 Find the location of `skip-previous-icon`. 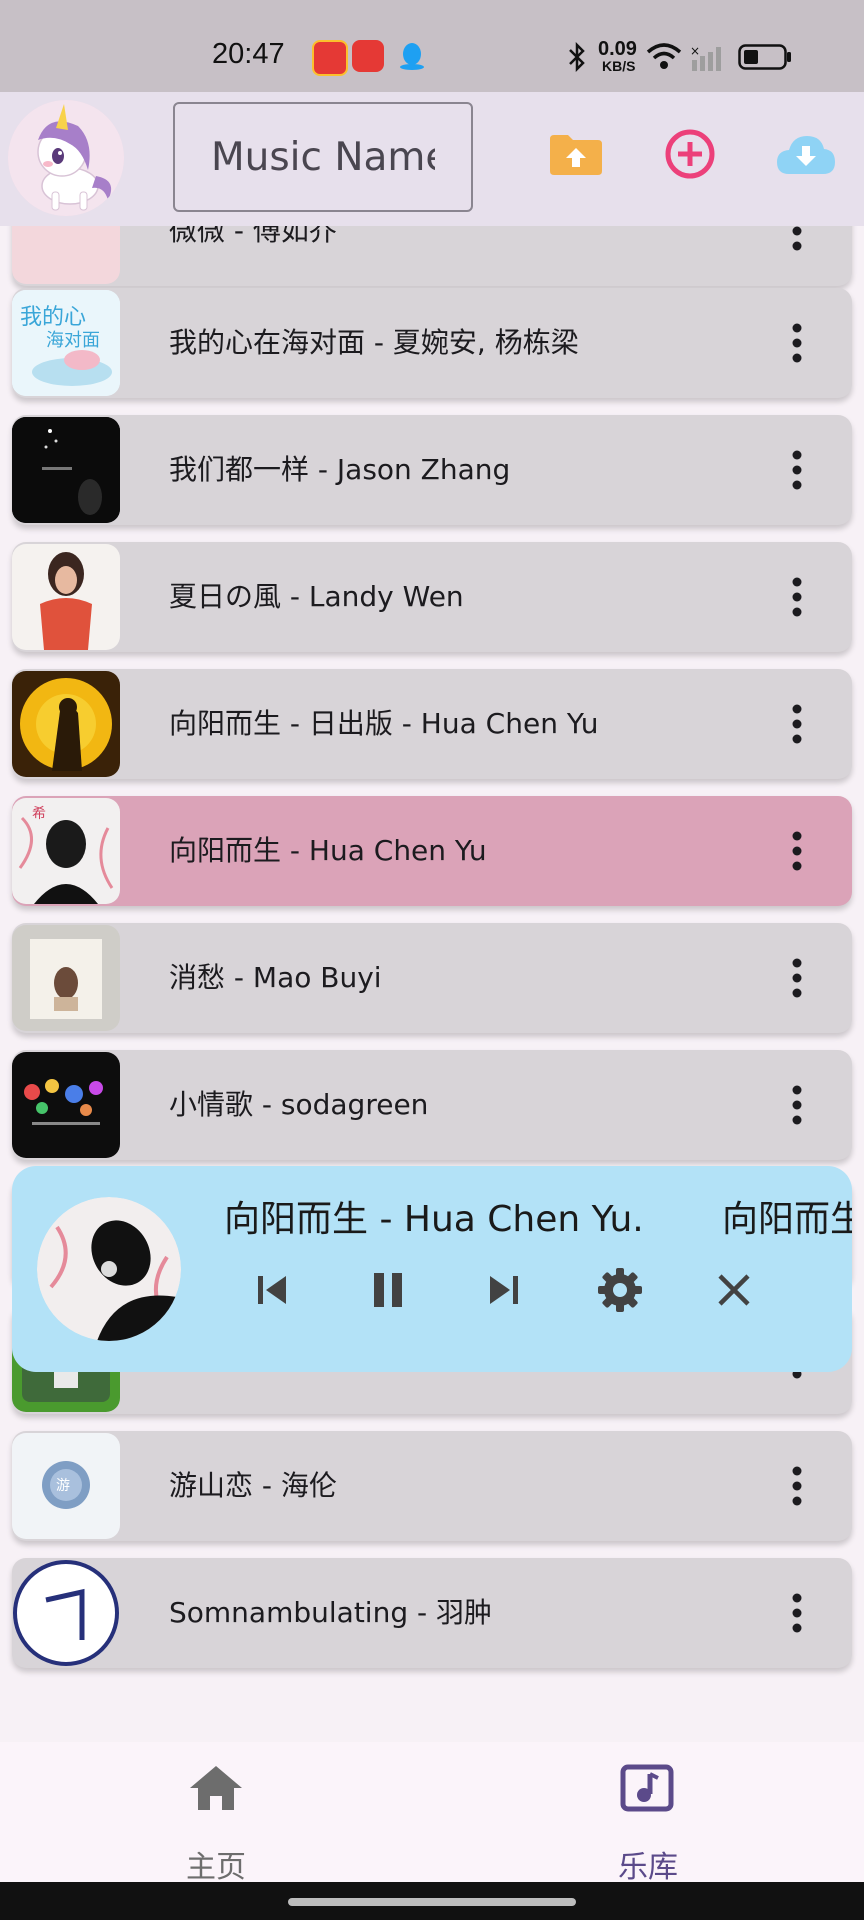

skip-previous-icon is located at coordinates (272, 1290).